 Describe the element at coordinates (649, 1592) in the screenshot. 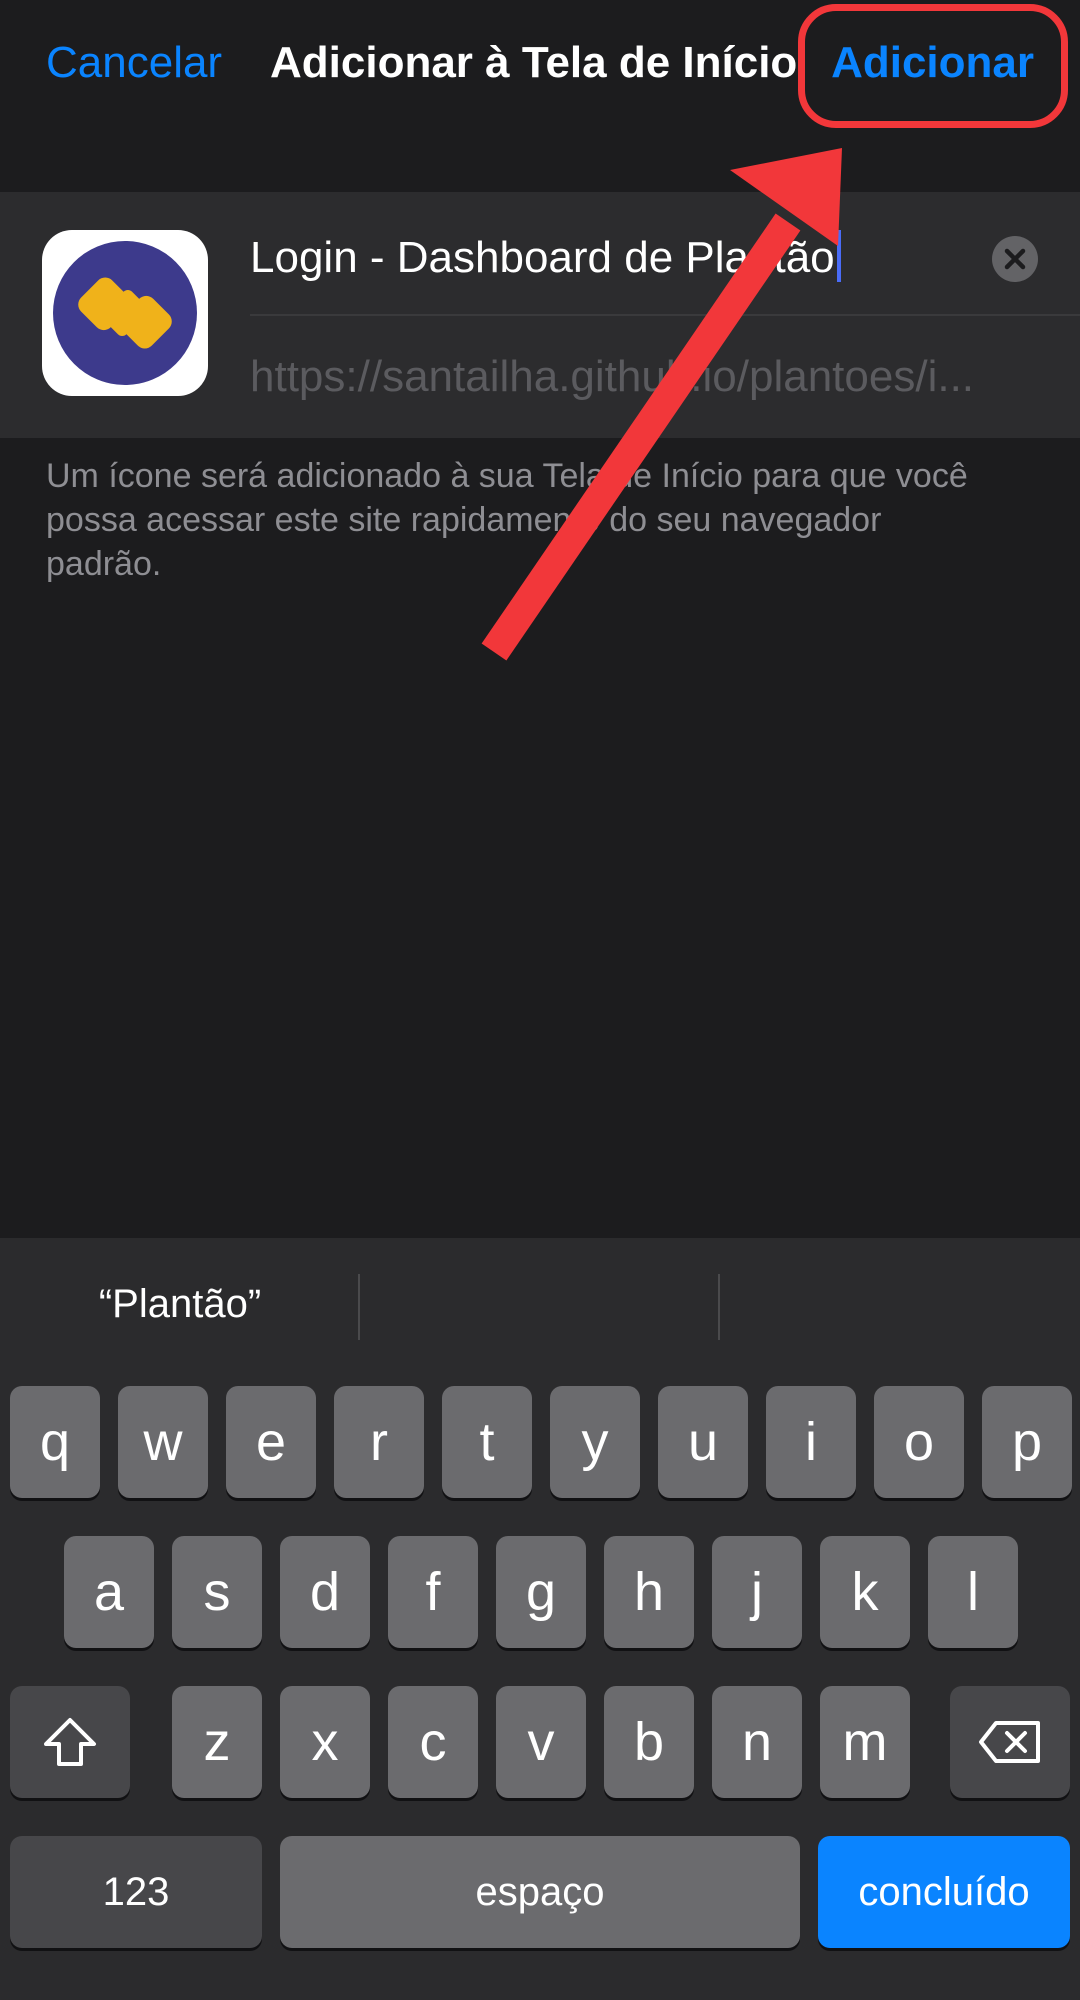

I see `key-h: h` at that location.